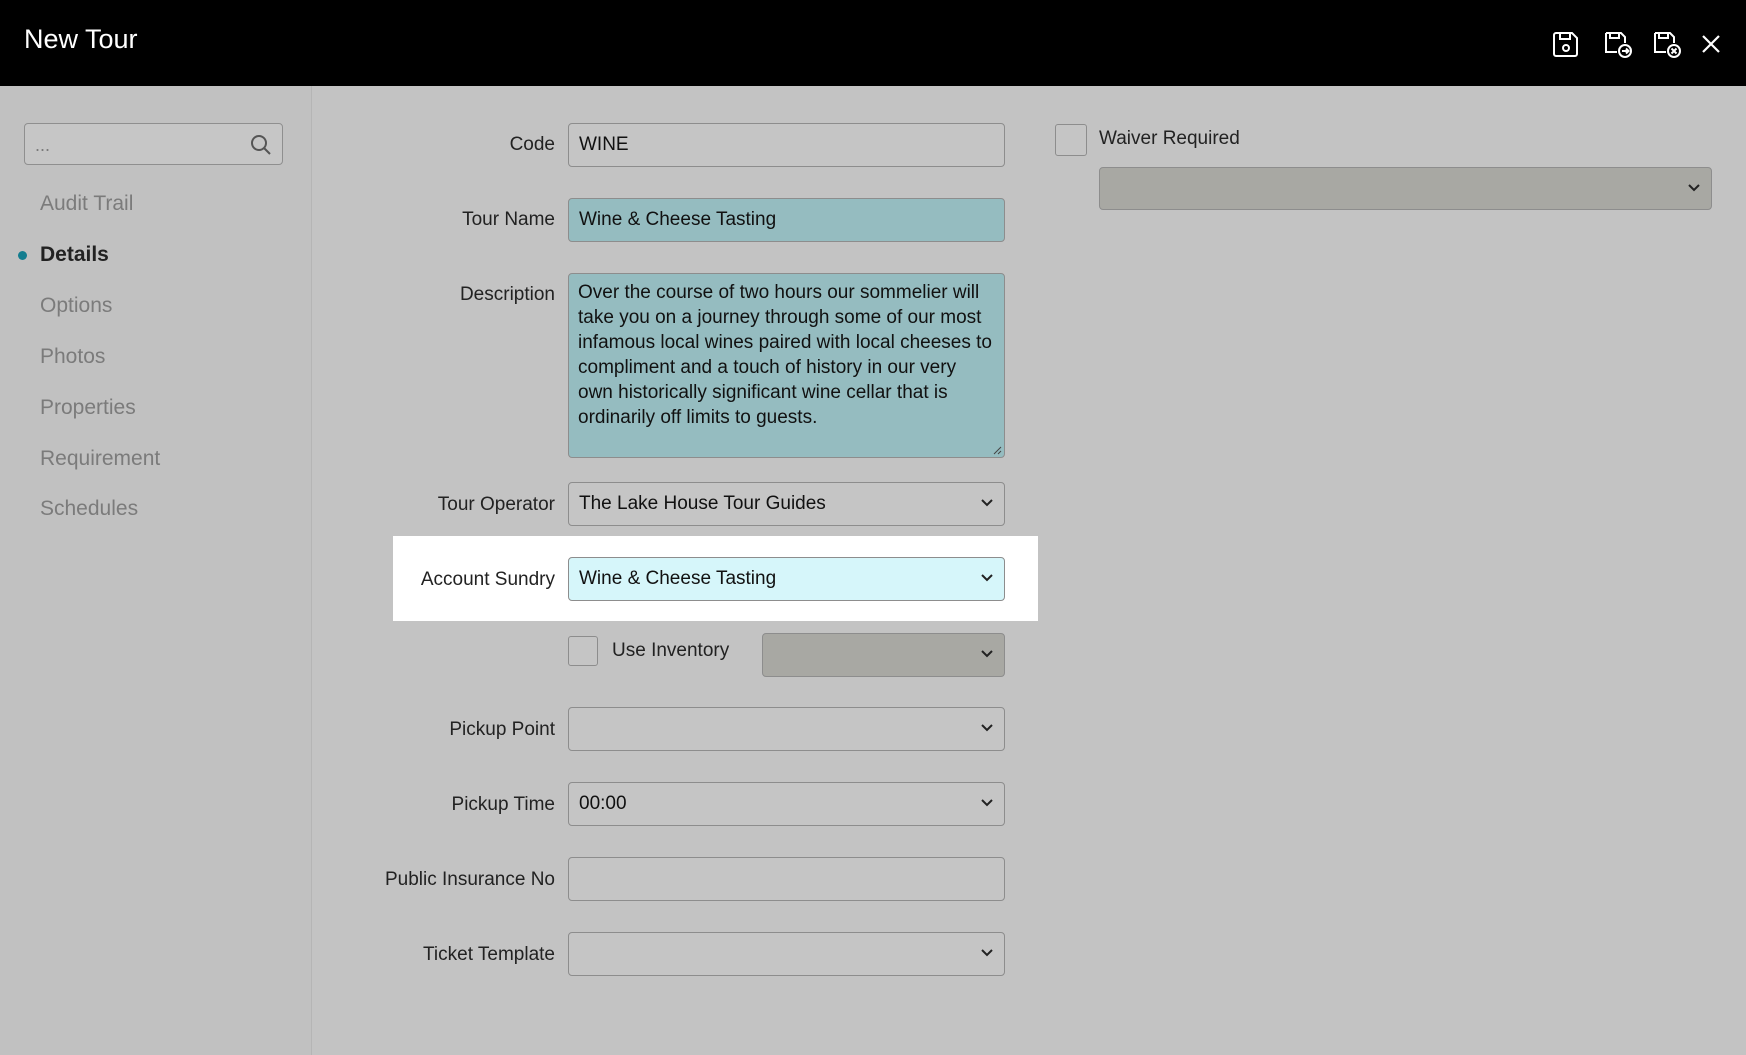 This screenshot has height=1055, width=1746. What do you see at coordinates (786, 579) in the screenshot?
I see `account-sundry-select: Wine & Cheese Tasting` at bounding box center [786, 579].